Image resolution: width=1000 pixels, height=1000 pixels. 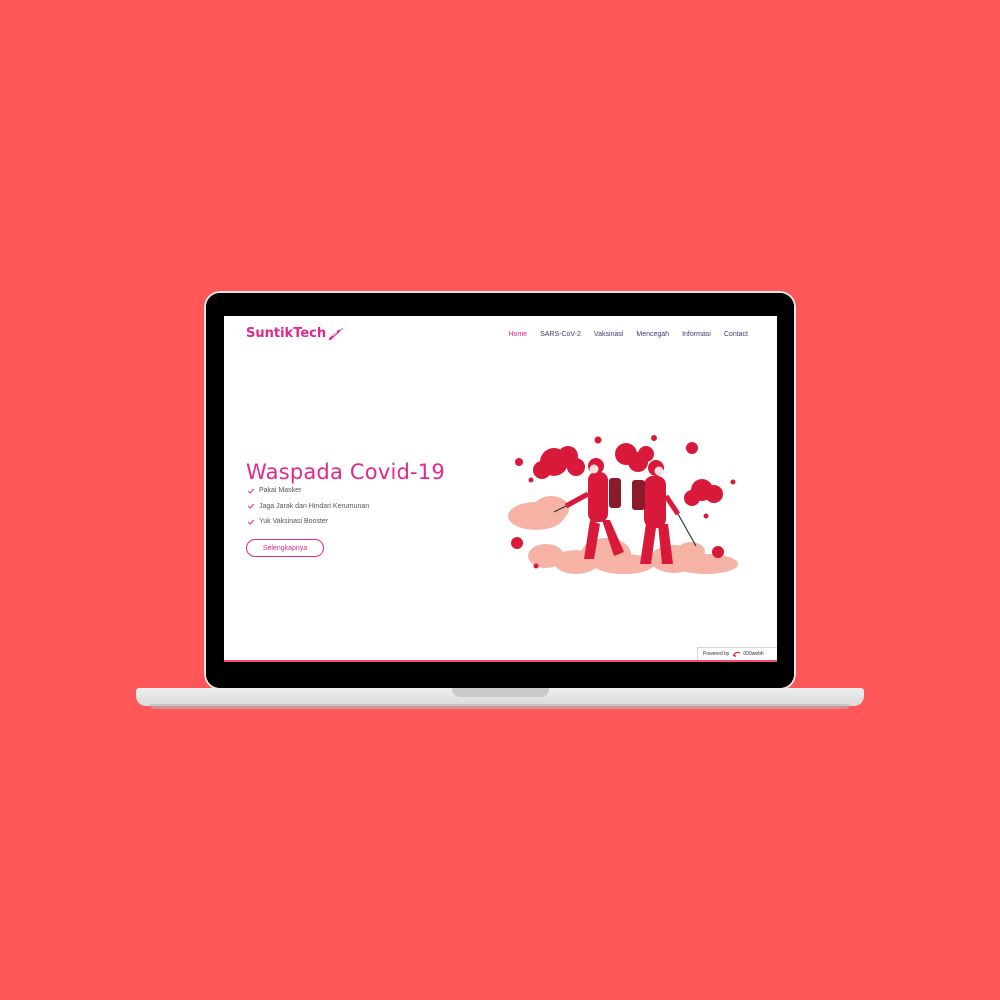 What do you see at coordinates (500, 706) in the screenshot?
I see `laptop-base-shadow` at bounding box center [500, 706].